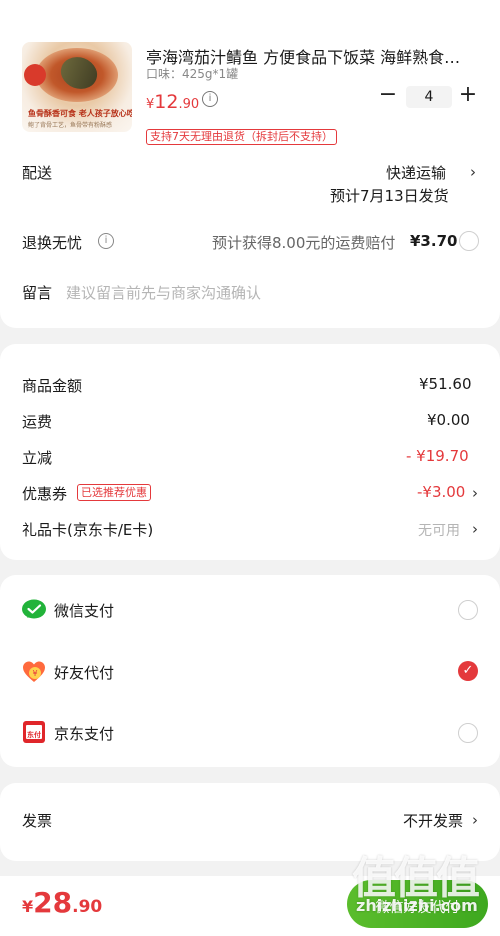 The width and height of the screenshot is (500, 936). Describe the element at coordinates (448, 420) in the screenshot. I see `shipping-value: ¥0.00` at that location.